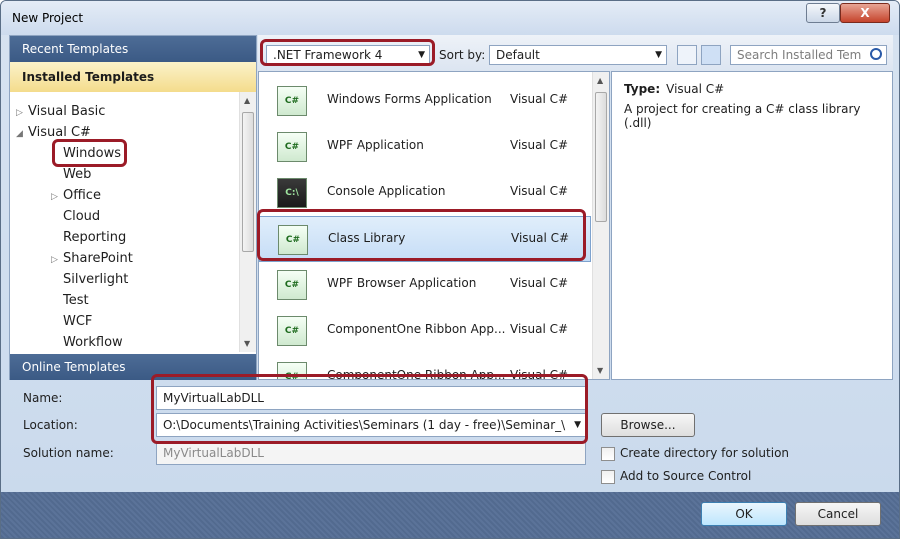 The image size is (900, 539). What do you see at coordinates (60, 112) in the screenshot?
I see `tree-item-visual-basic: ▷ Visual Basic` at bounding box center [60, 112].